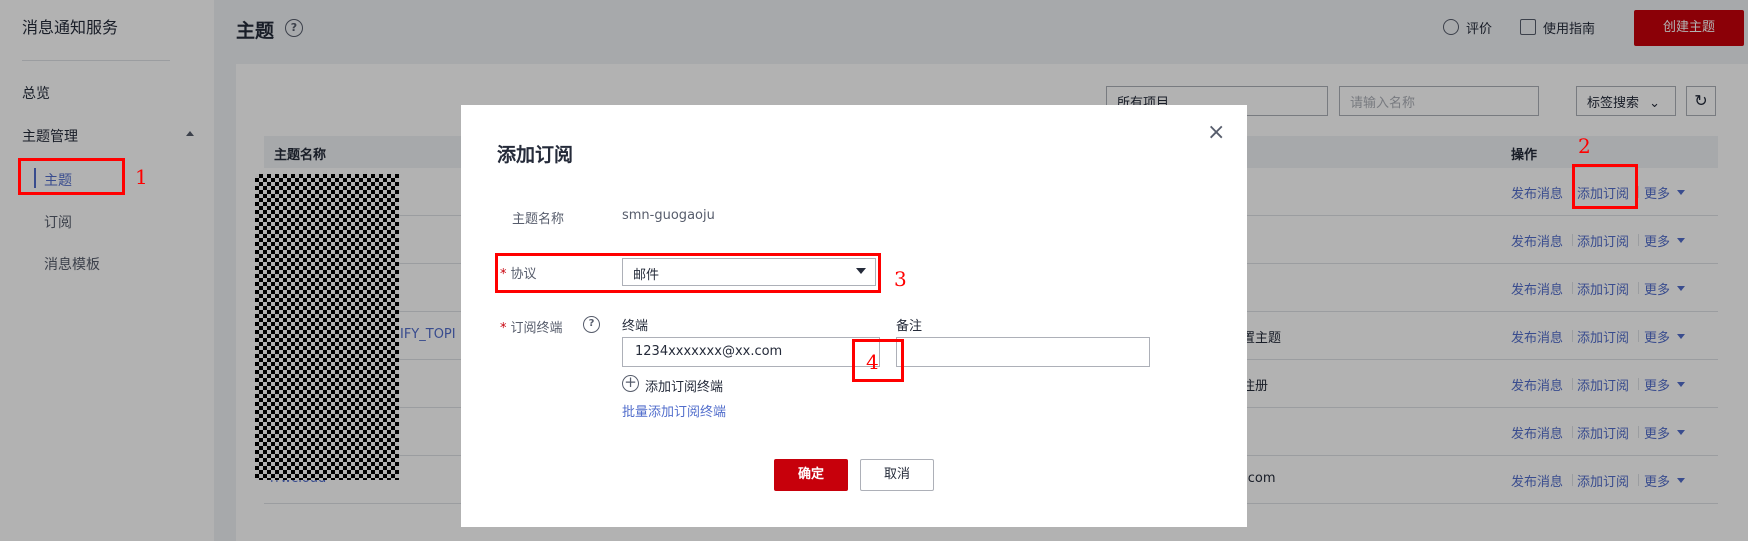 The height and width of the screenshot is (541, 1748). Describe the element at coordinates (535, 155) in the screenshot. I see `dialog-title: 添加订阅` at that location.